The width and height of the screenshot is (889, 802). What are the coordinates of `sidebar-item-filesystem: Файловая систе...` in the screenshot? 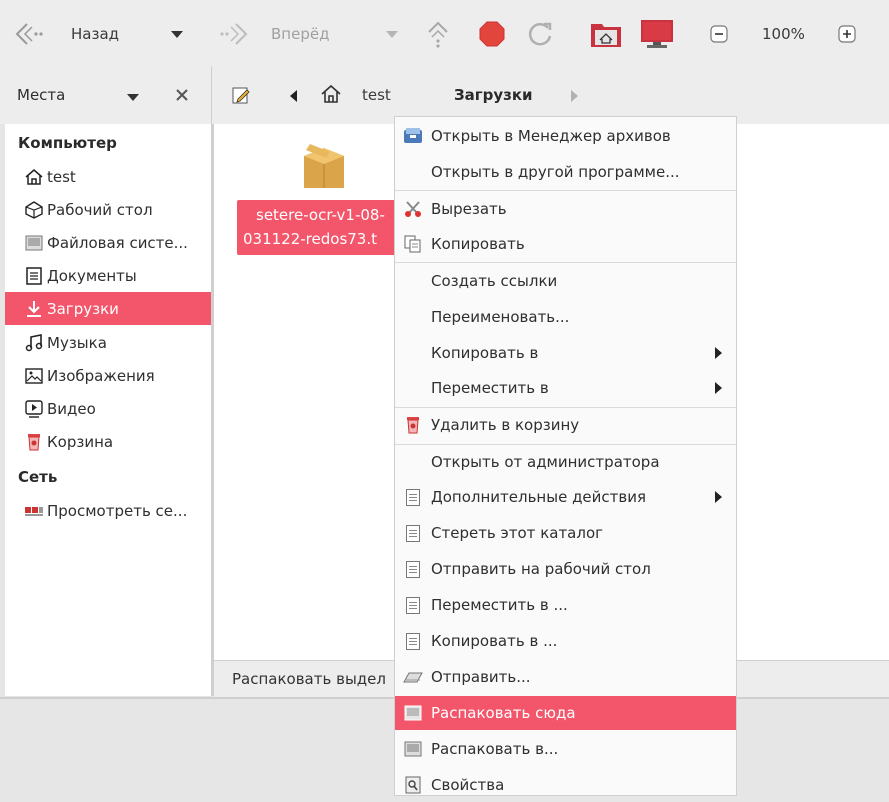 It's located at (108, 242).